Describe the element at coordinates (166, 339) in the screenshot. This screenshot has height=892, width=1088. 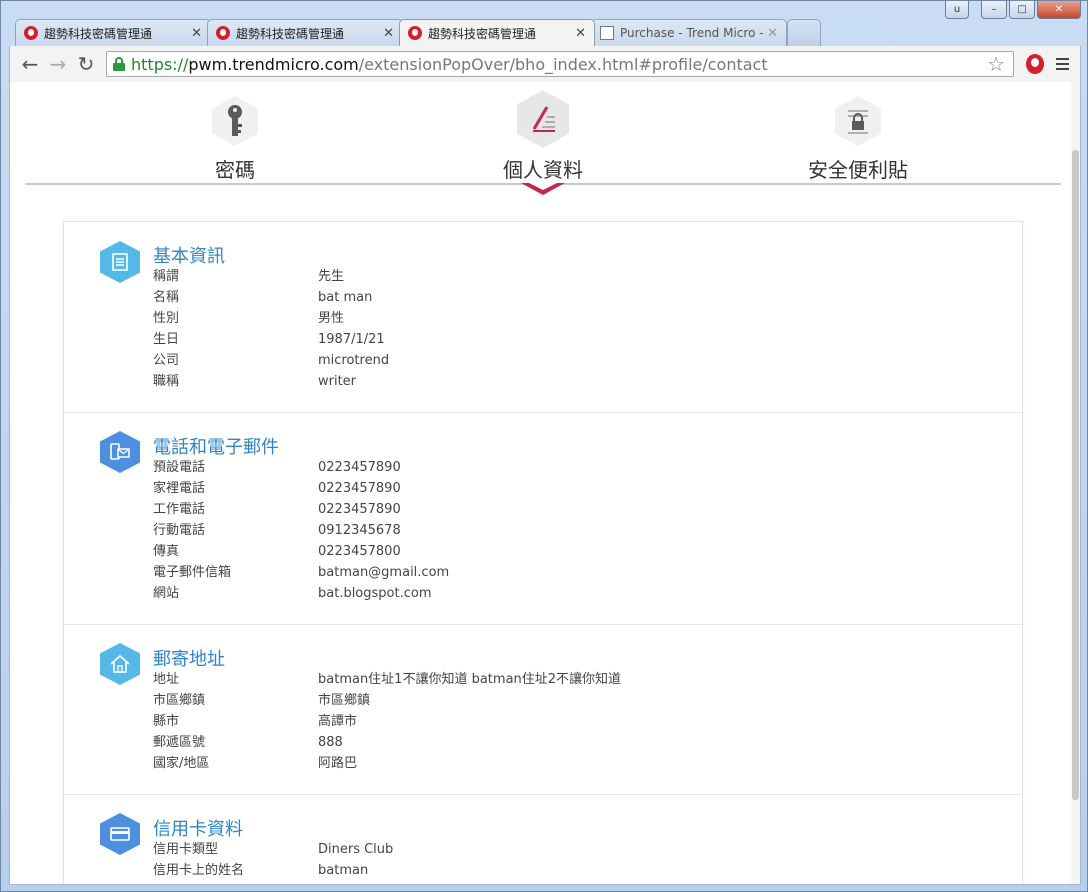
I see `field-label: 生日` at that location.